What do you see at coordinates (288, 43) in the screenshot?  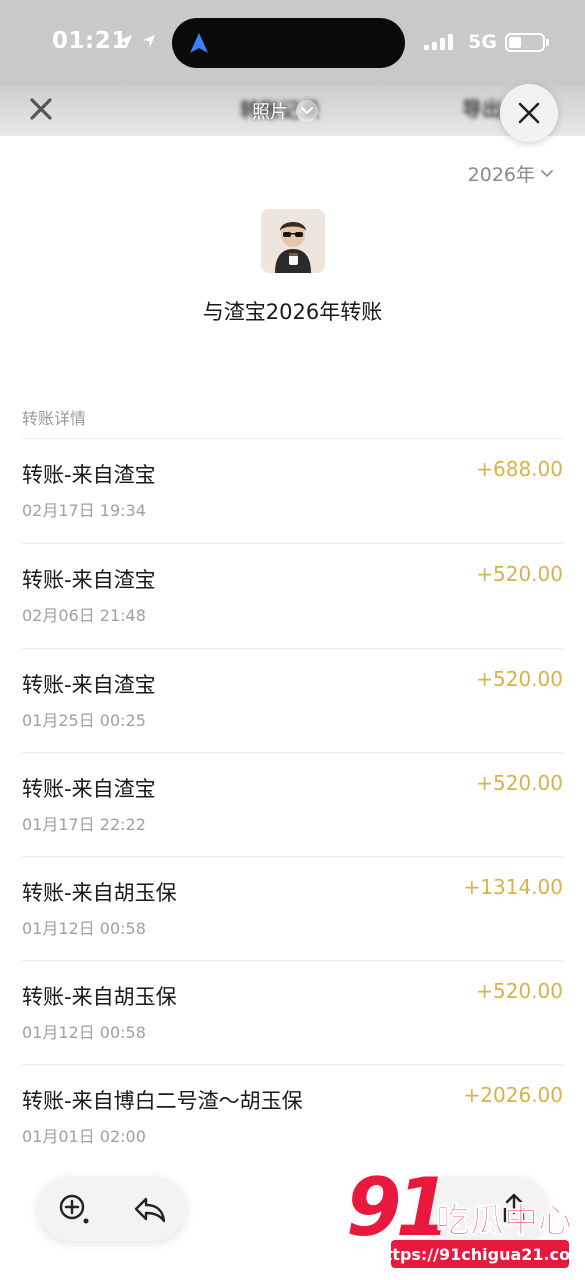 I see `dynamic-island` at bounding box center [288, 43].